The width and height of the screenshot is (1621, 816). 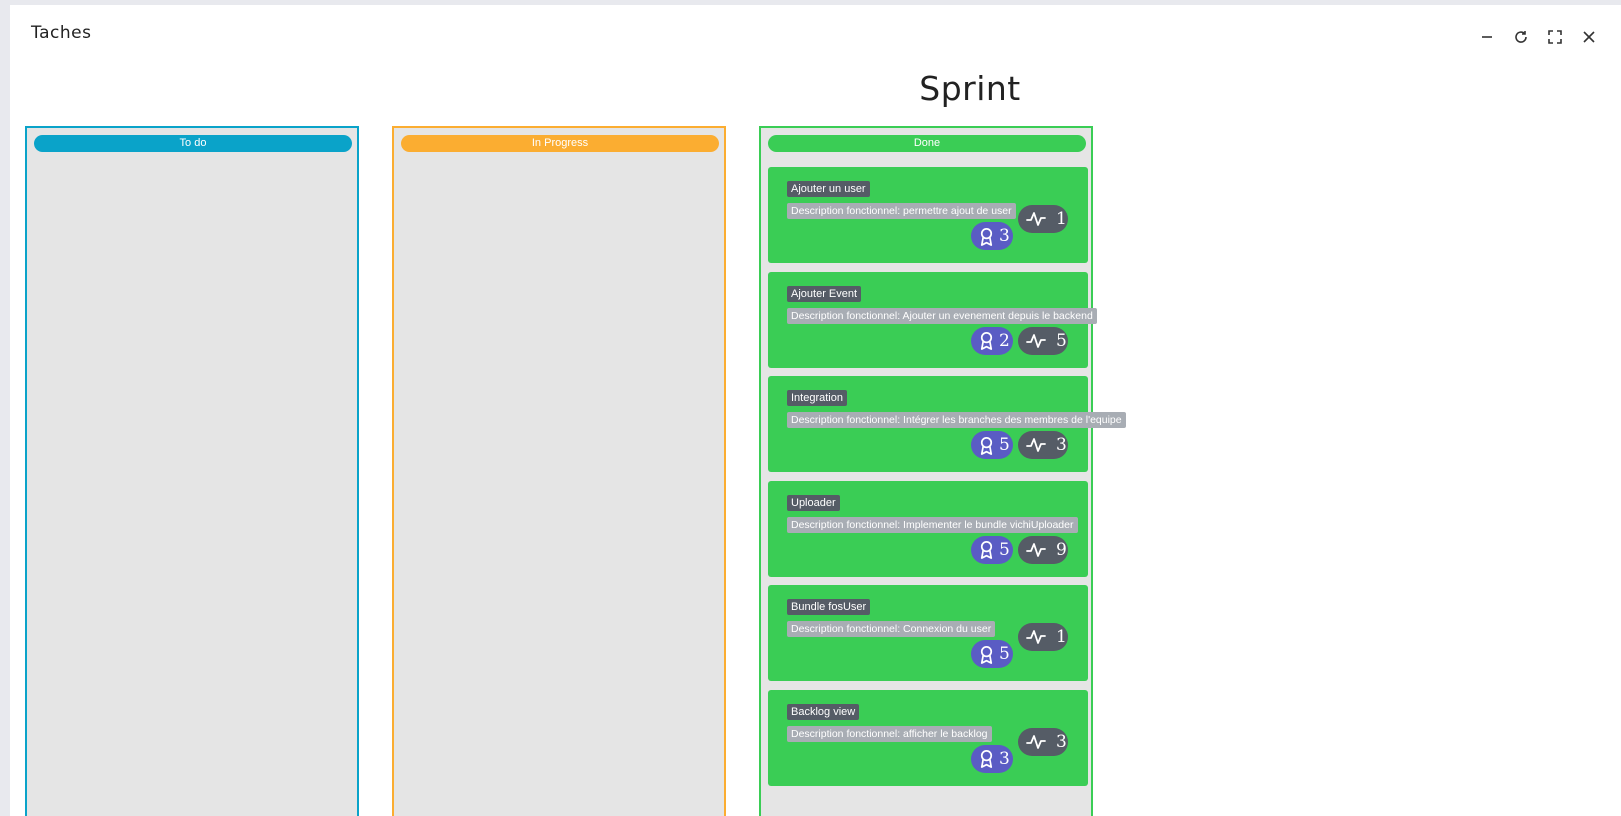 I want to click on task-title: Uploader, so click(x=813, y=502).